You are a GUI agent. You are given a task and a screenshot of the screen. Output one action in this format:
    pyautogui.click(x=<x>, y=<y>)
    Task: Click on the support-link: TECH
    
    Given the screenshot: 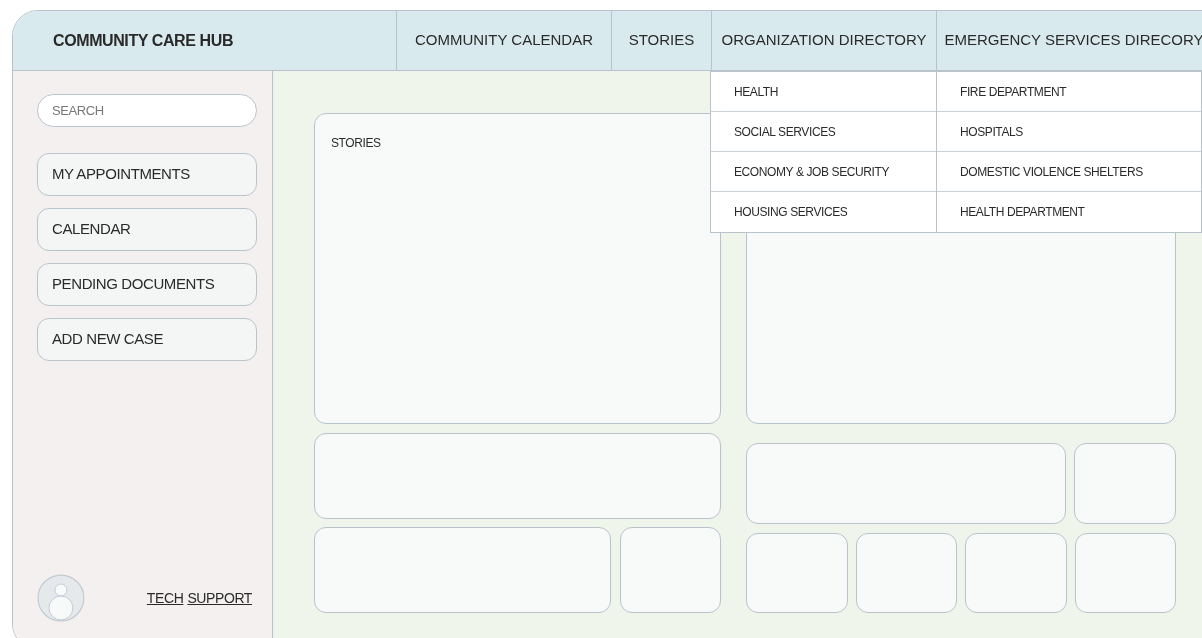 What is the action you would take?
    pyautogui.click(x=165, y=598)
    